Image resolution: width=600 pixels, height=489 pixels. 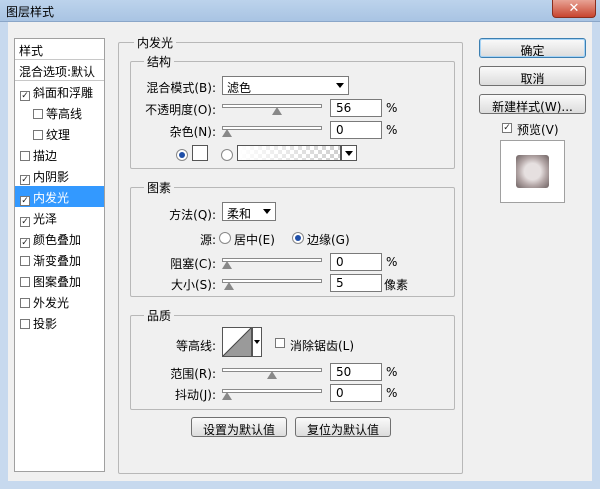 I want to click on contour-dropdown-button, so click(x=257, y=342).